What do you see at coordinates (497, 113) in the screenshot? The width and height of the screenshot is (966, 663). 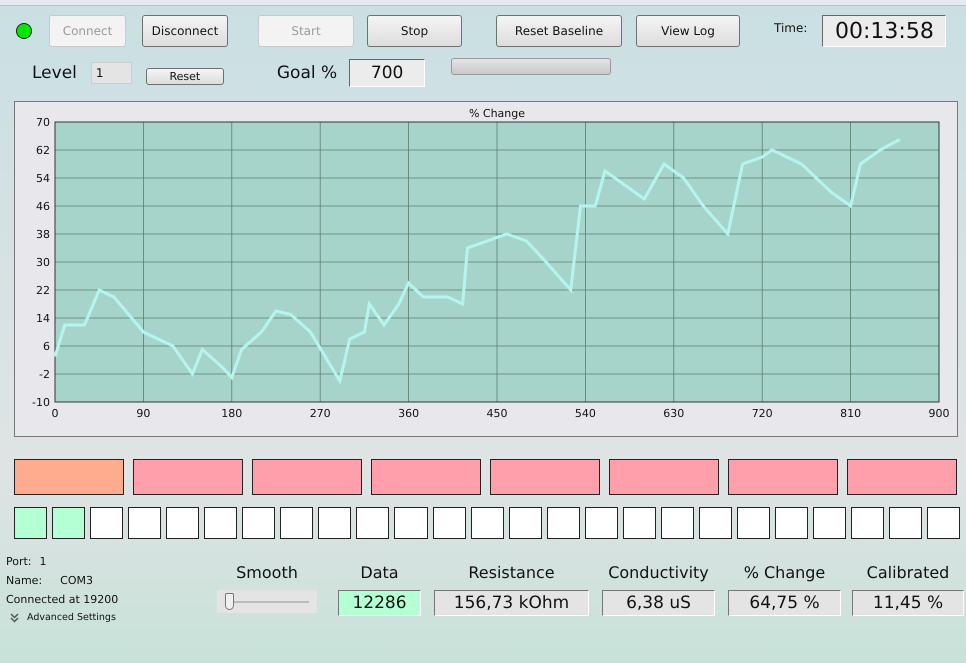 I see `chart-title: % Change` at bounding box center [497, 113].